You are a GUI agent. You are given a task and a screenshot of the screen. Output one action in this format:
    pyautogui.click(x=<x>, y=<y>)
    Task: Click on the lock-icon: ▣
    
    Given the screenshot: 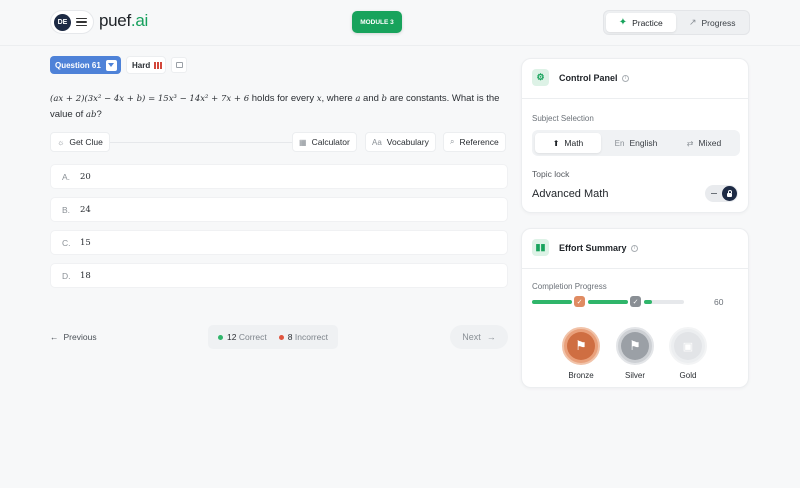 What is the action you would take?
    pyautogui.click(x=688, y=346)
    